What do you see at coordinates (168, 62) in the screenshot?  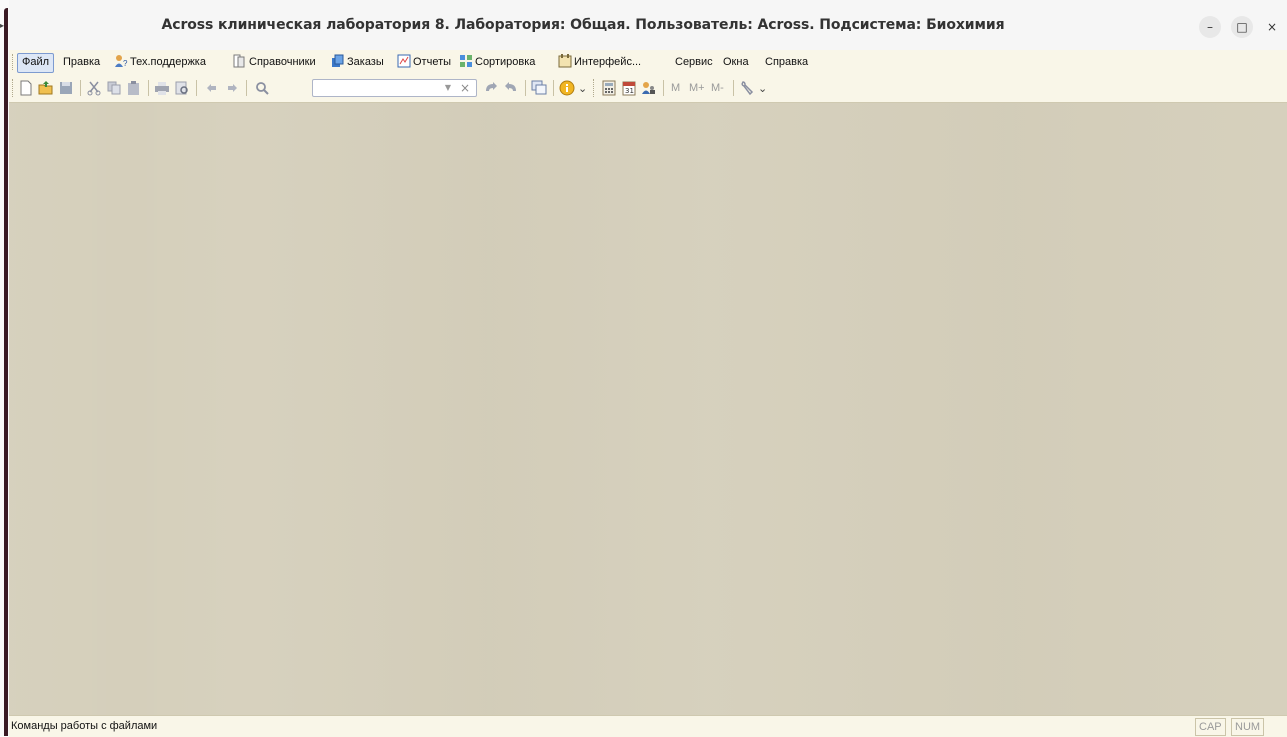 I see `menu-support-label: Тех.поддержка` at bounding box center [168, 62].